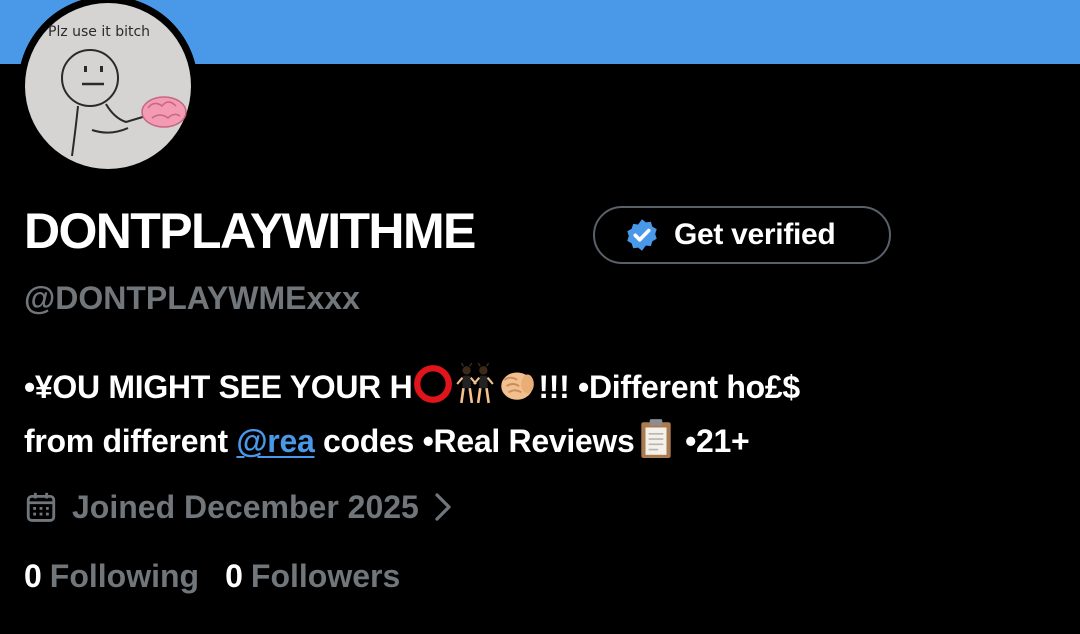  I want to click on followers-link: 0 Followers, so click(312, 576).